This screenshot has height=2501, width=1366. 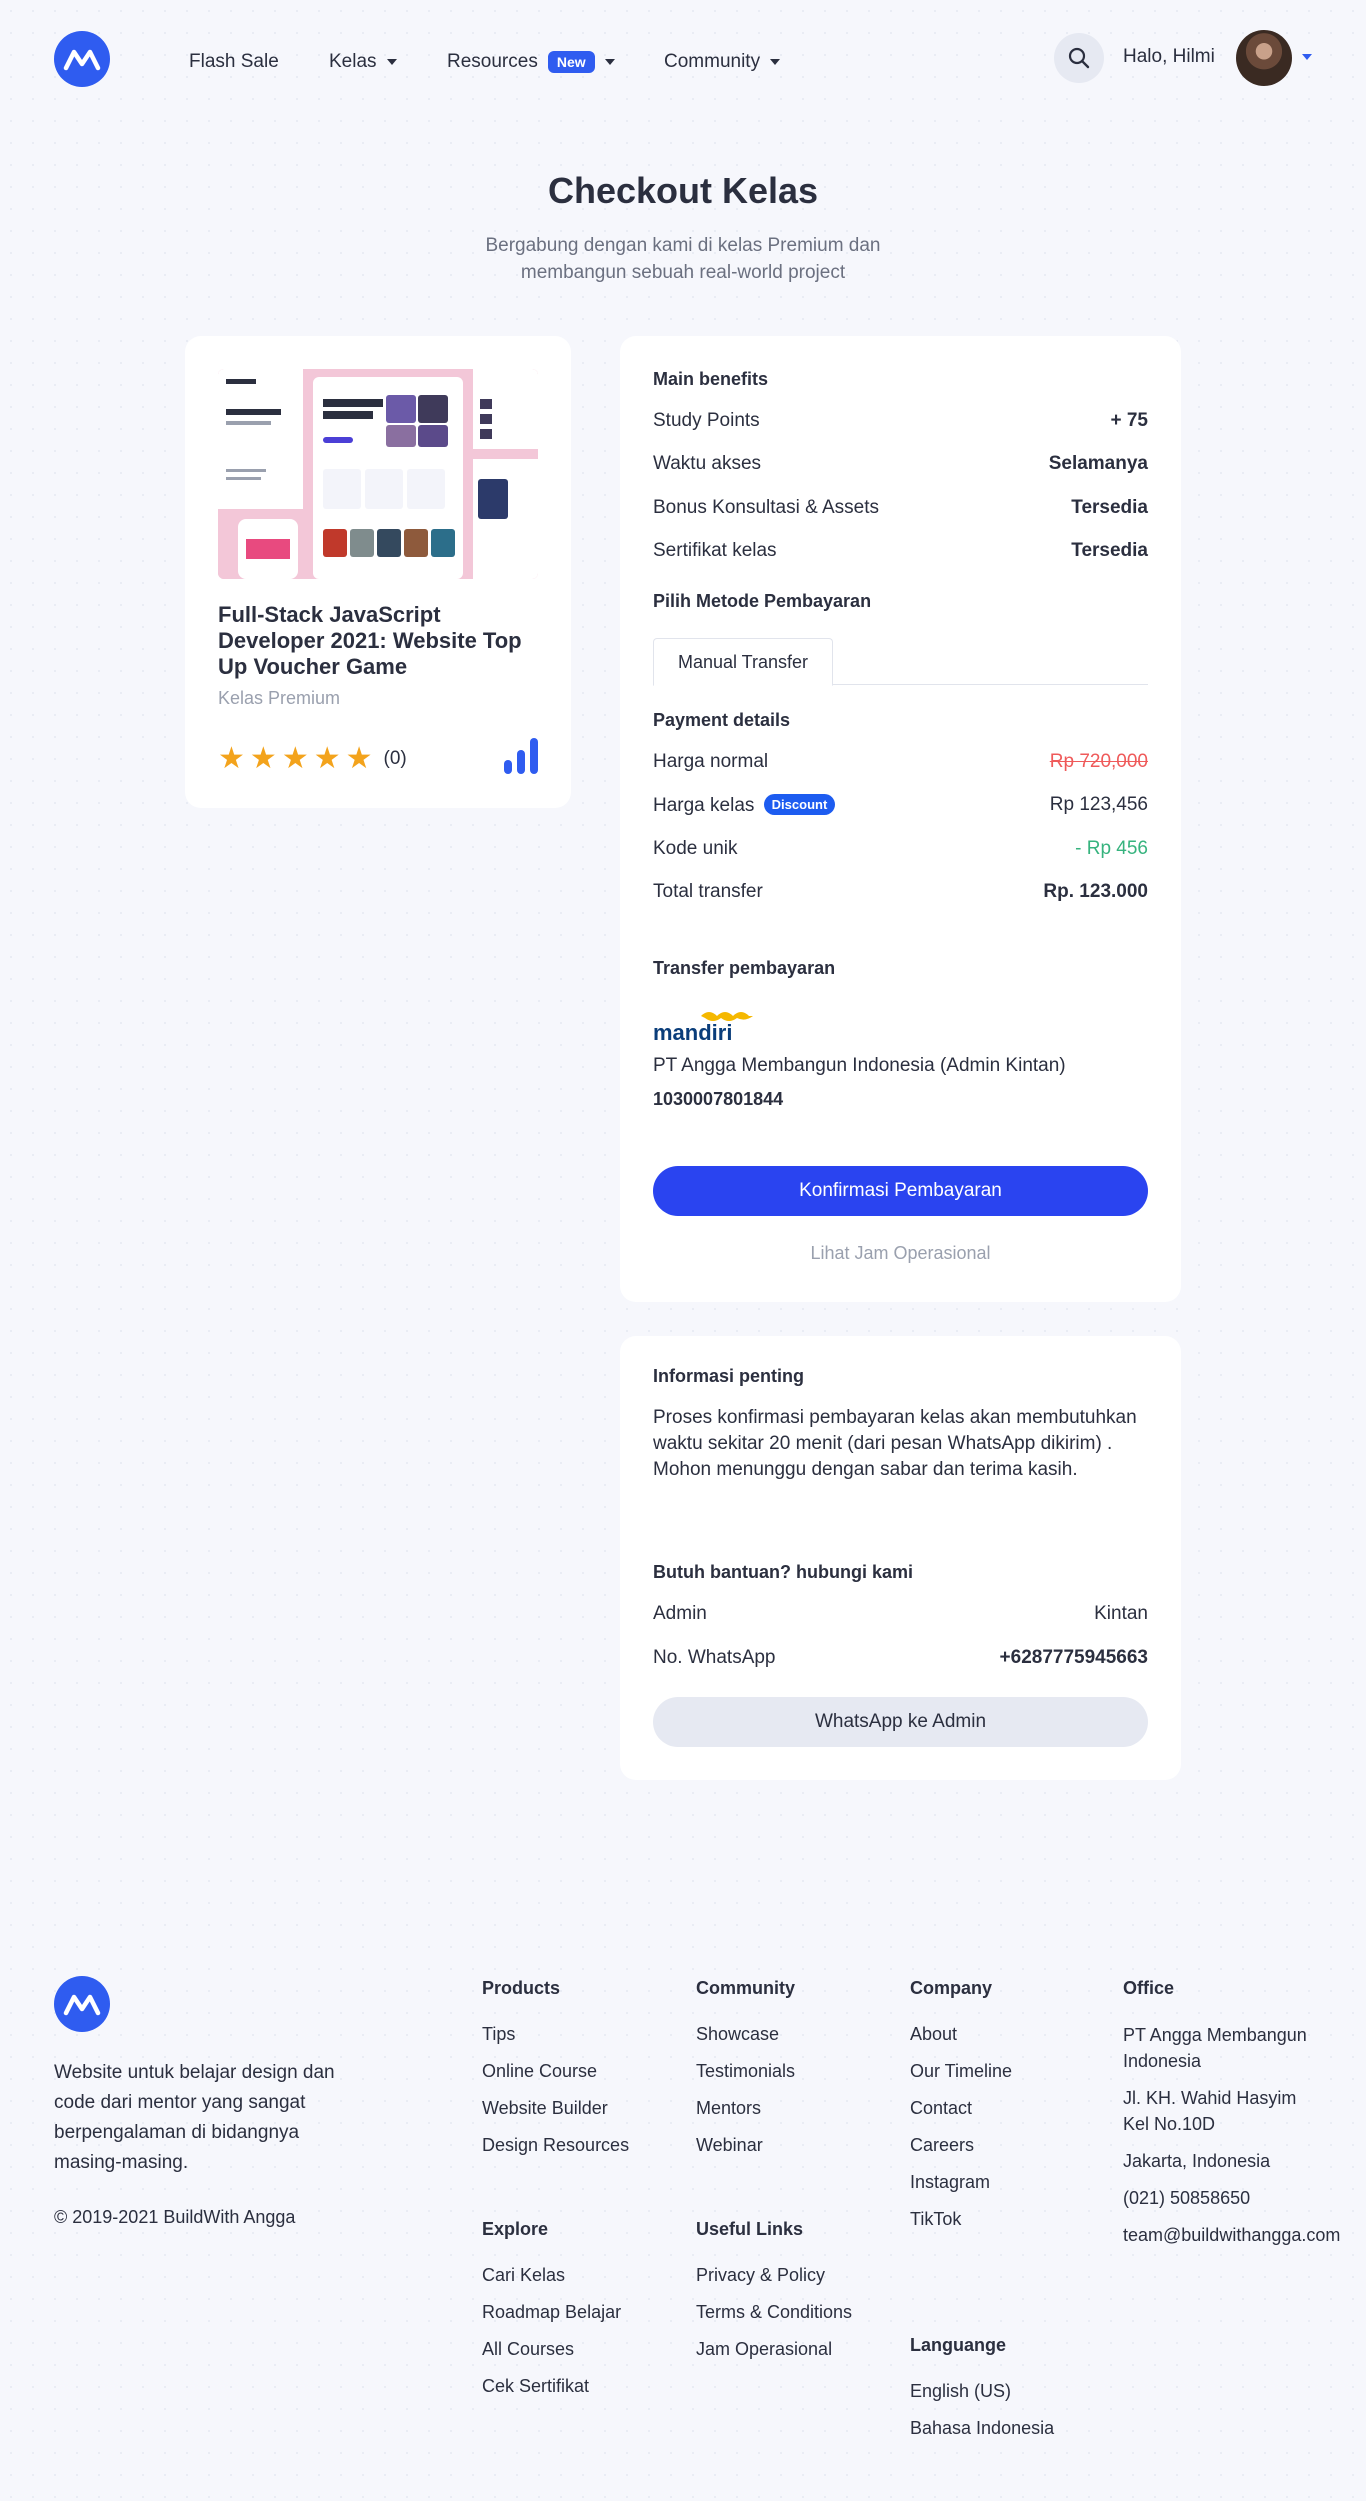 I want to click on footer-link: Privacy & Policy, so click(x=774, y=2275).